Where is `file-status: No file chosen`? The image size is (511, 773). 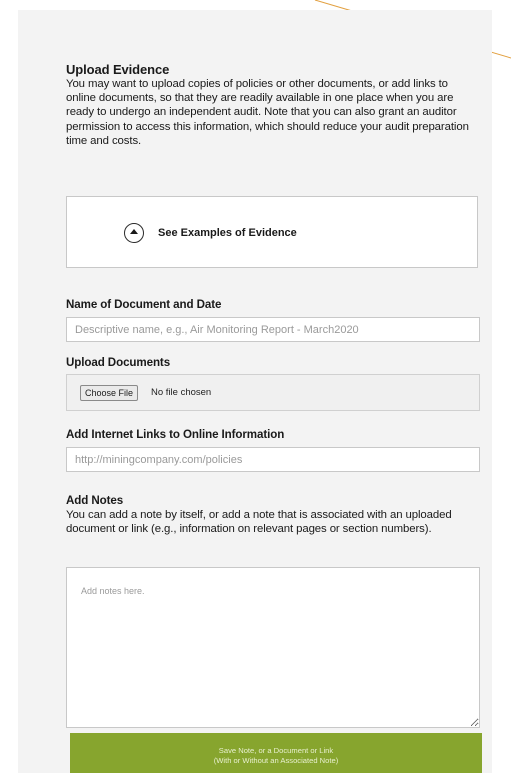 file-status: No file chosen is located at coordinates (181, 392).